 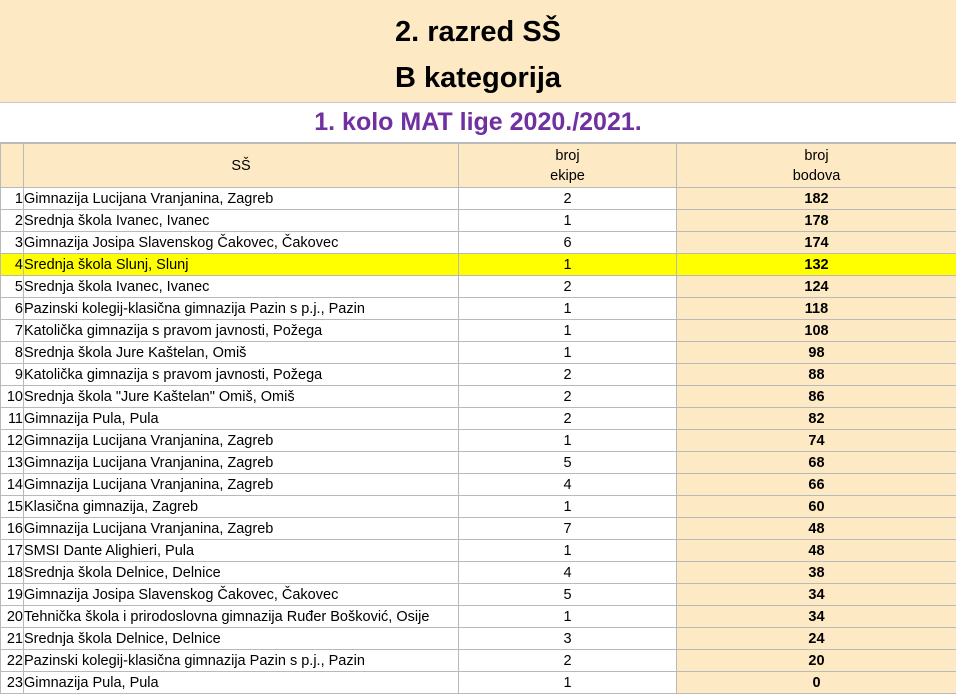 What do you see at coordinates (816, 287) in the screenshot?
I see `points-cell: 124` at bounding box center [816, 287].